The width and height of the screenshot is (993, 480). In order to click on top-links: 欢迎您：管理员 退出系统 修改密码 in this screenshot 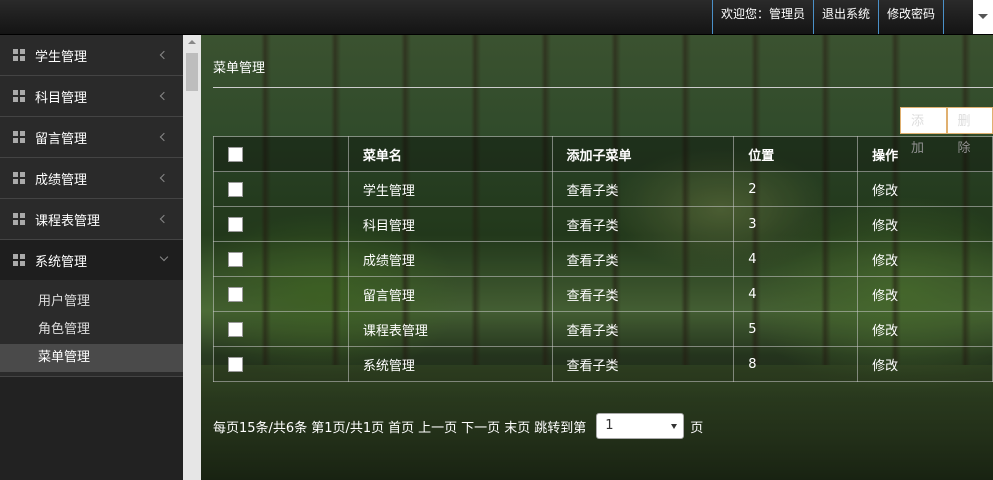, I will do `click(827, 17)`.